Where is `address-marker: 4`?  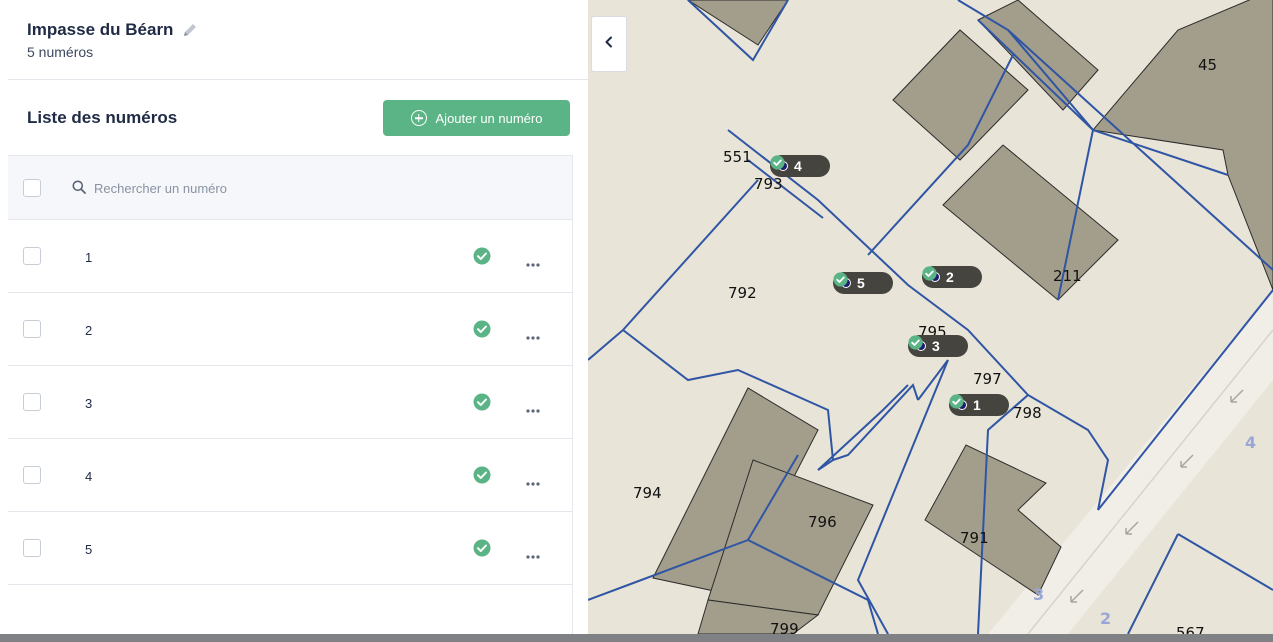
address-marker: 4 is located at coordinates (800, 166).